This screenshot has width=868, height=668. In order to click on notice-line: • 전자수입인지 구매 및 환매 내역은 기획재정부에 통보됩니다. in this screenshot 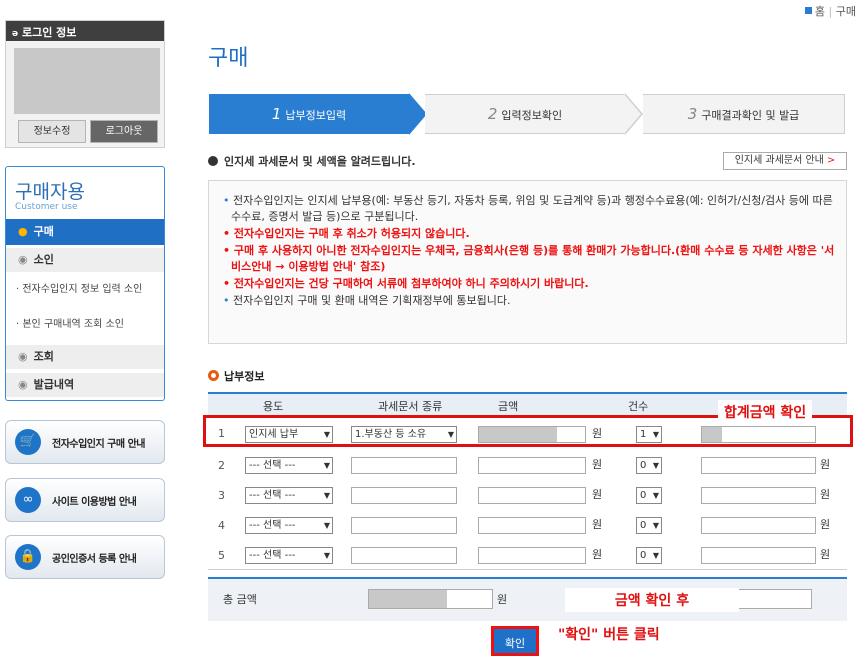, I will do `click(367, 300)`.